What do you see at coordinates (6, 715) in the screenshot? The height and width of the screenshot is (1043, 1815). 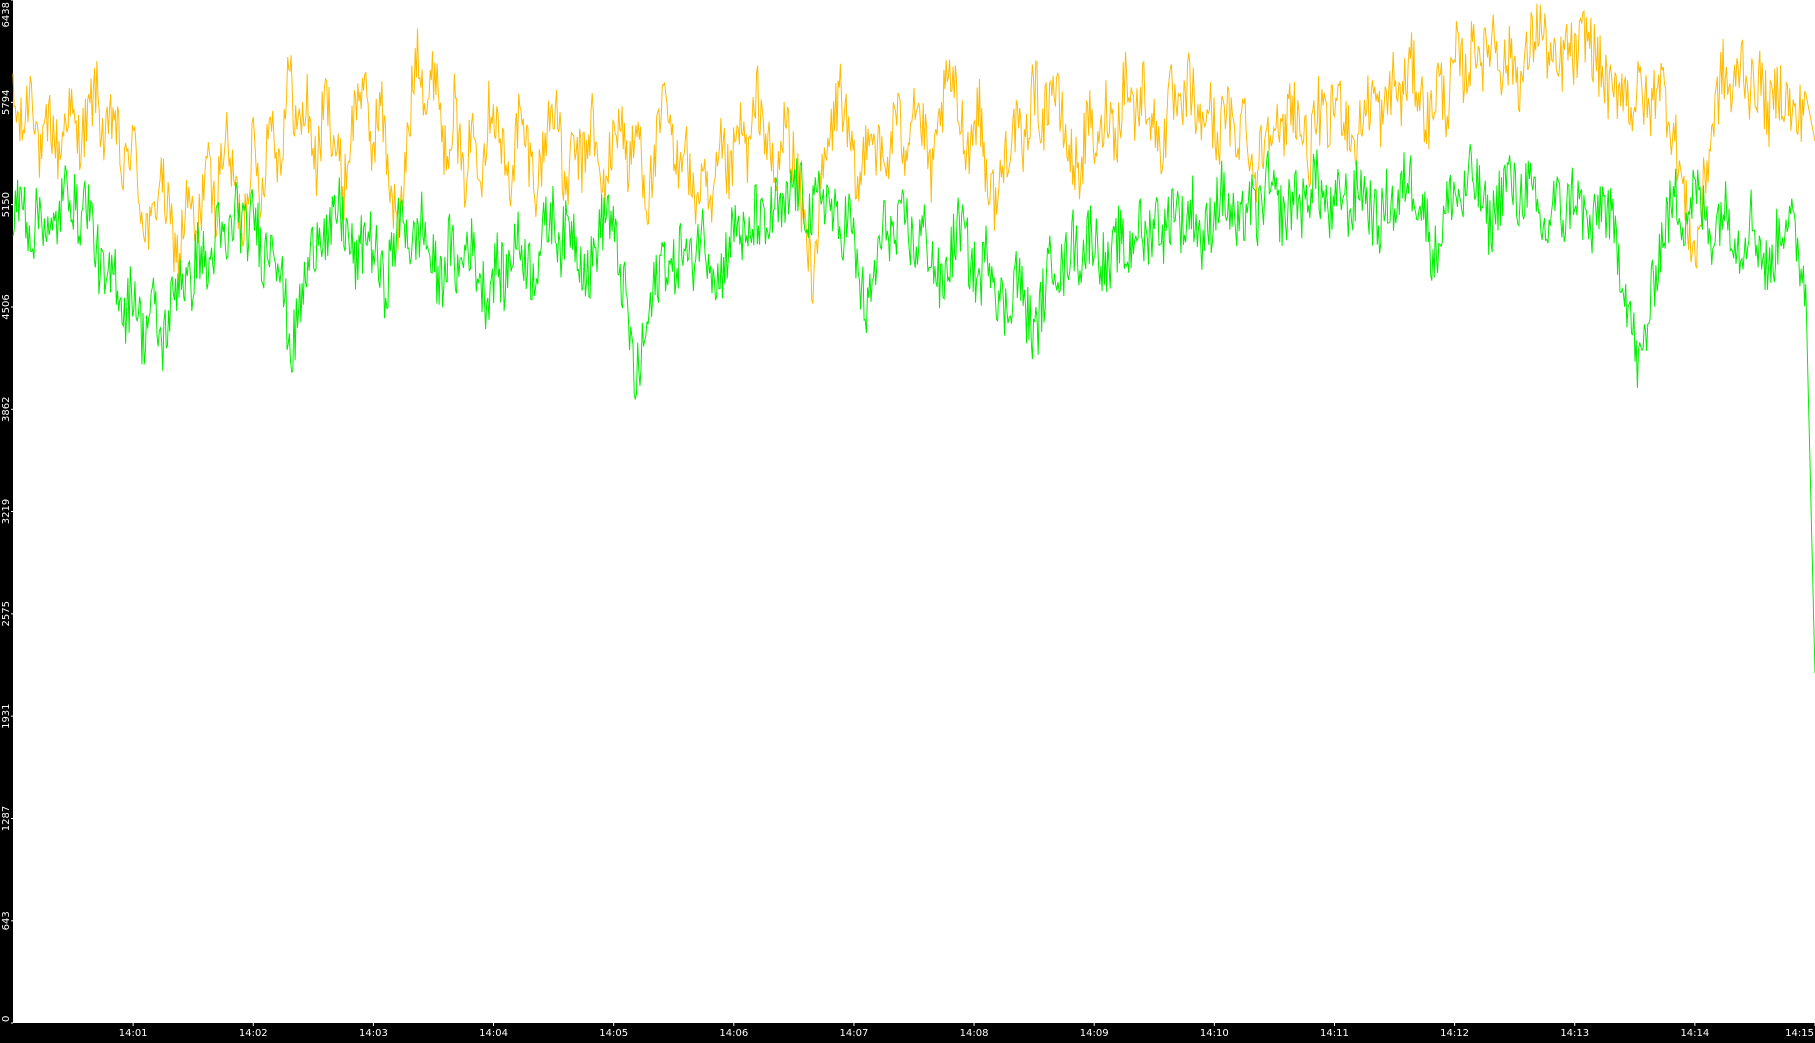 I see `y-tick-label: 1931` at bounding box center [6, 715].